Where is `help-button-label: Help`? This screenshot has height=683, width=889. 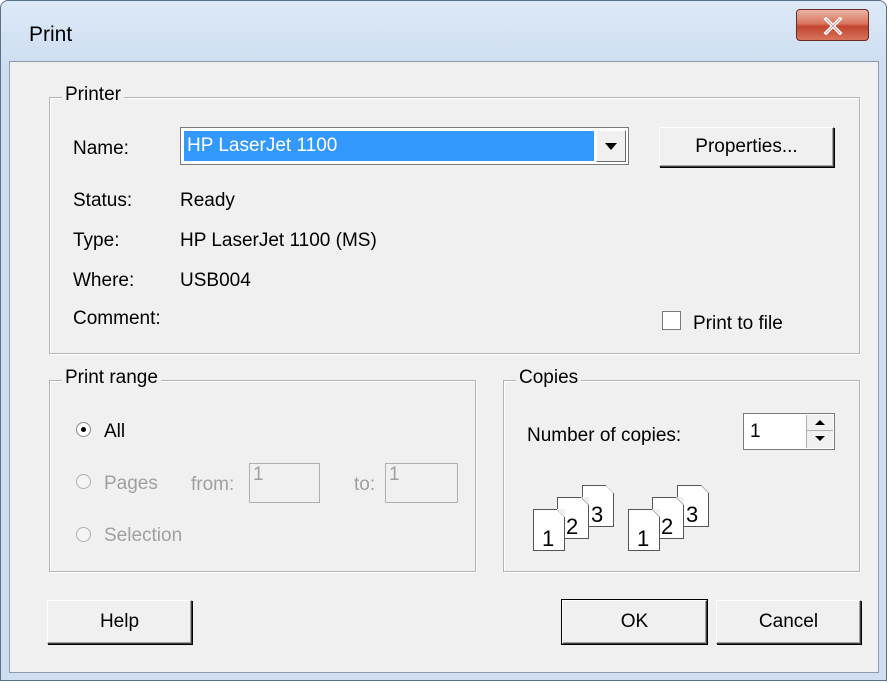 help-button-label: Help is located at coordinates (119, 621).